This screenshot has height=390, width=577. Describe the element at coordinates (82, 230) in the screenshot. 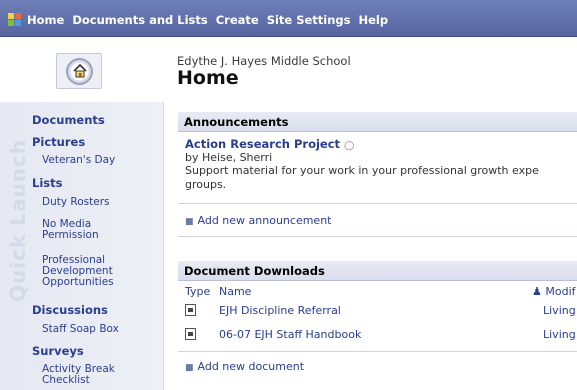

I see `ql-item-no-media-permission: No Media Permission` at that location.